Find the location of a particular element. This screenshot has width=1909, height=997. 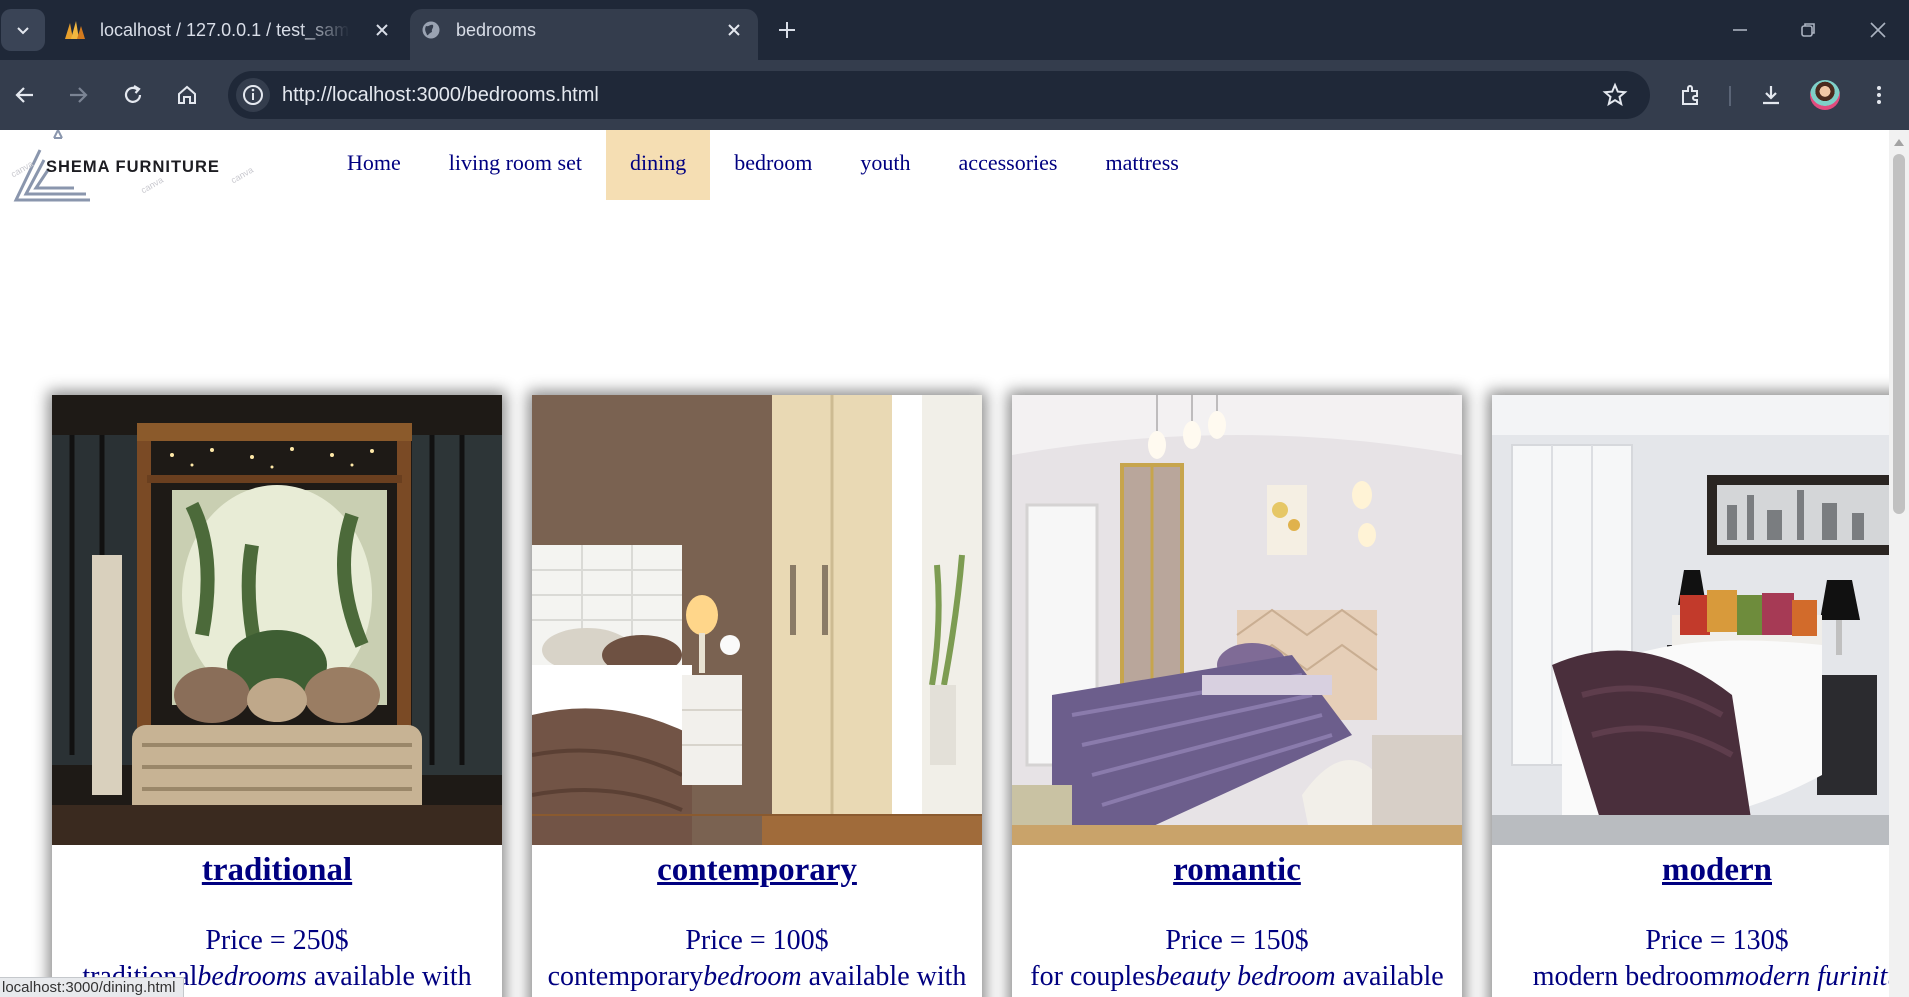

site-info-button is located at coordinates (253, 95).